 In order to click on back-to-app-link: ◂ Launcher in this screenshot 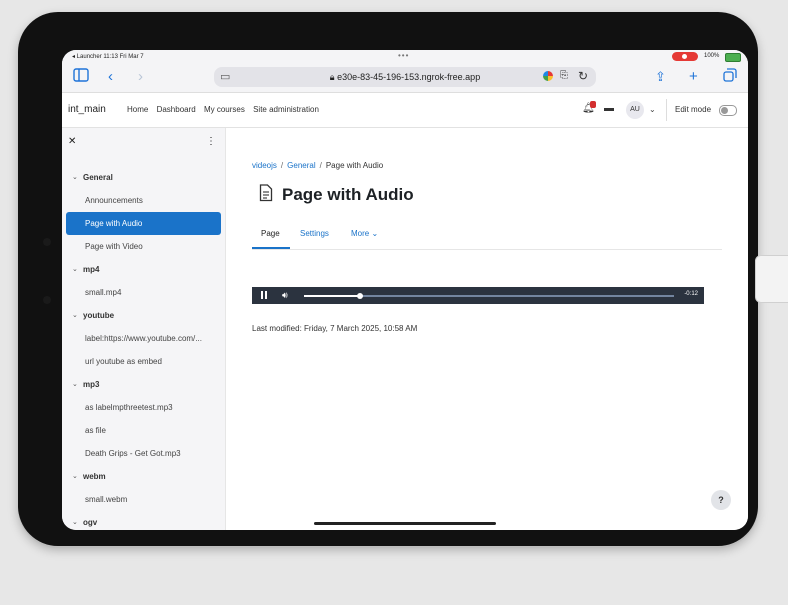, I will do `click(87, 57)`.